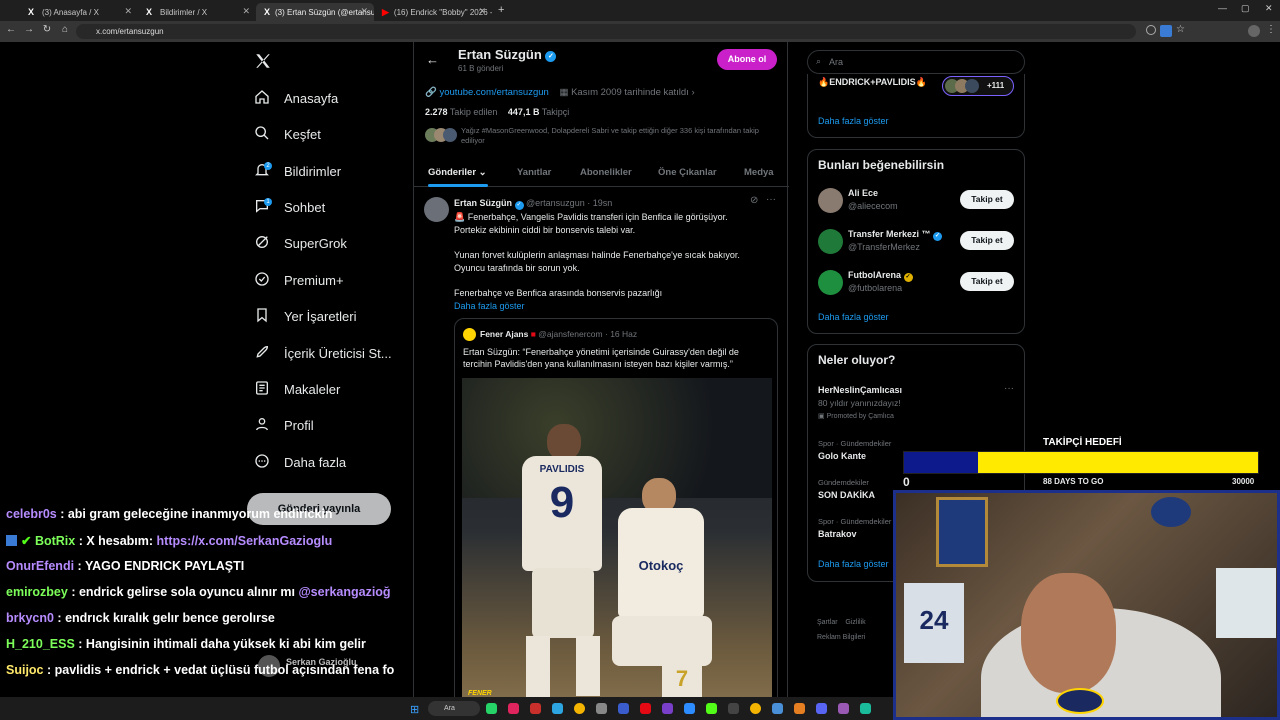 Image resolution: width=1280 pixels, height=720 pixels. What do you see at coordinates (872, 82) in the screenshot?
I see `top-trend: 🔥ENDRICK+PAVLIDIS🔥` at bounding box center [872, 82].